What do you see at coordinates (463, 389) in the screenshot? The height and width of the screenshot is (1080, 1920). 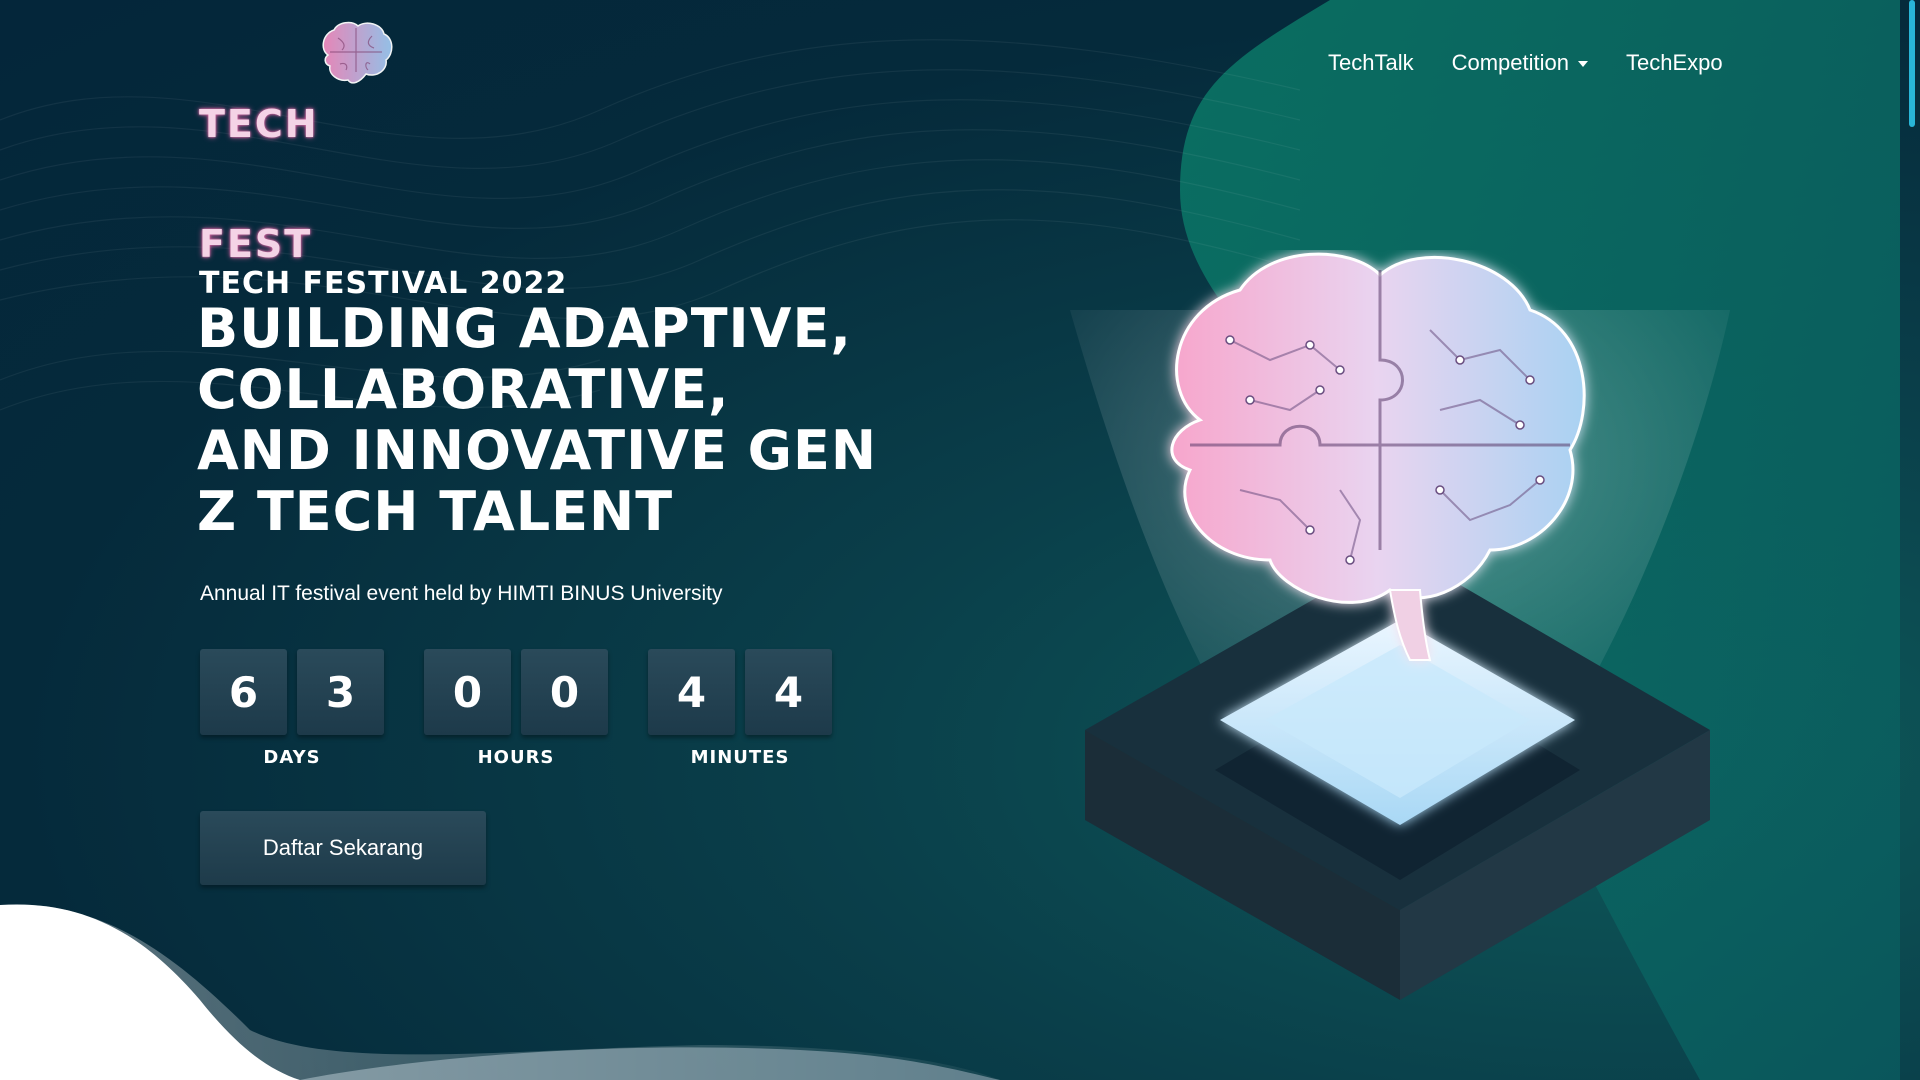 I see `headline-line: COLLABORATIVE,` at bounding box center [463, 389].